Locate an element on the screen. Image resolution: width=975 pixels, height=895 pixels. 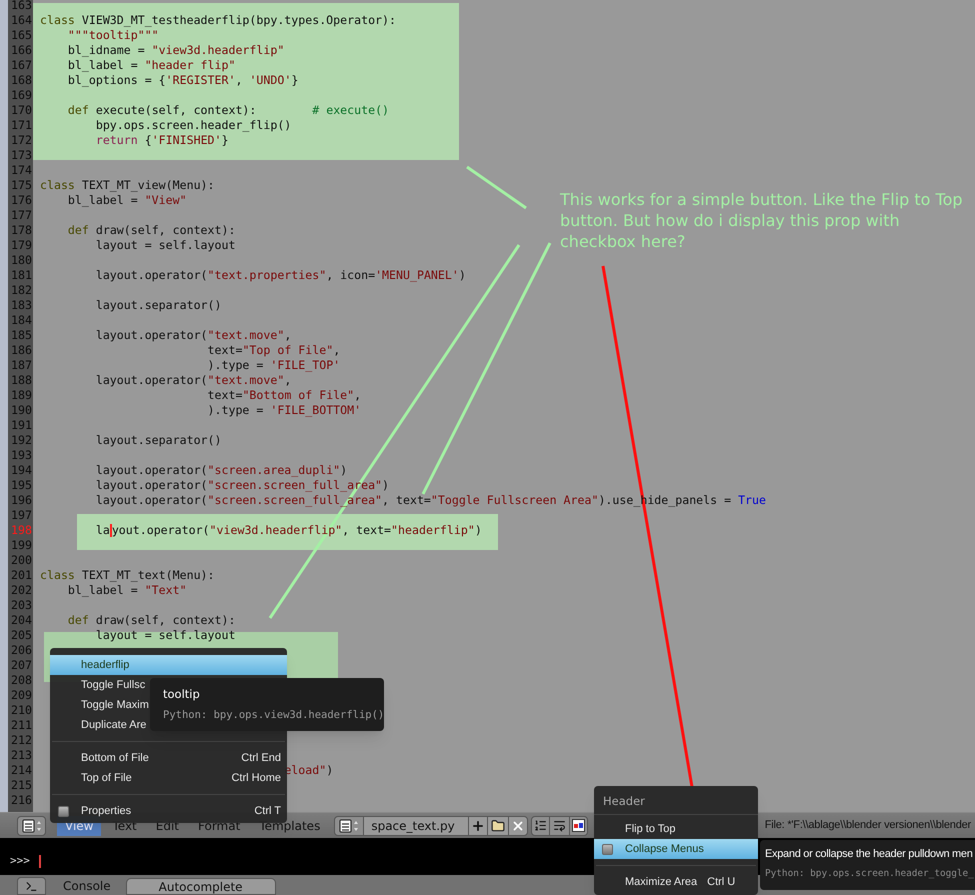
line-number: 194 is located at coordinates (21, 470).